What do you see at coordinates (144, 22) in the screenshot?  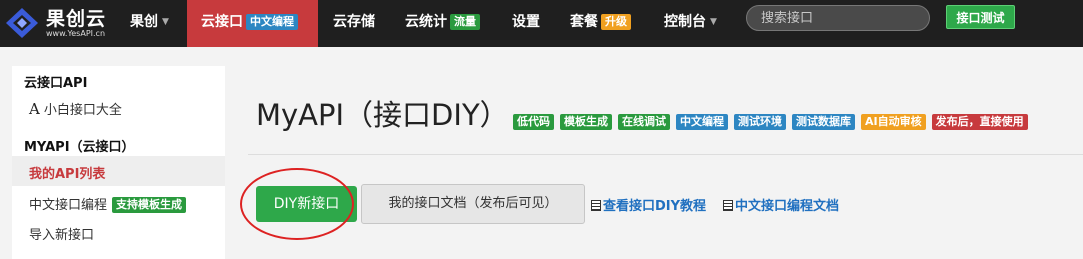 I see `nav-guochuang-label: 果创` at bounding box center [144, 22].